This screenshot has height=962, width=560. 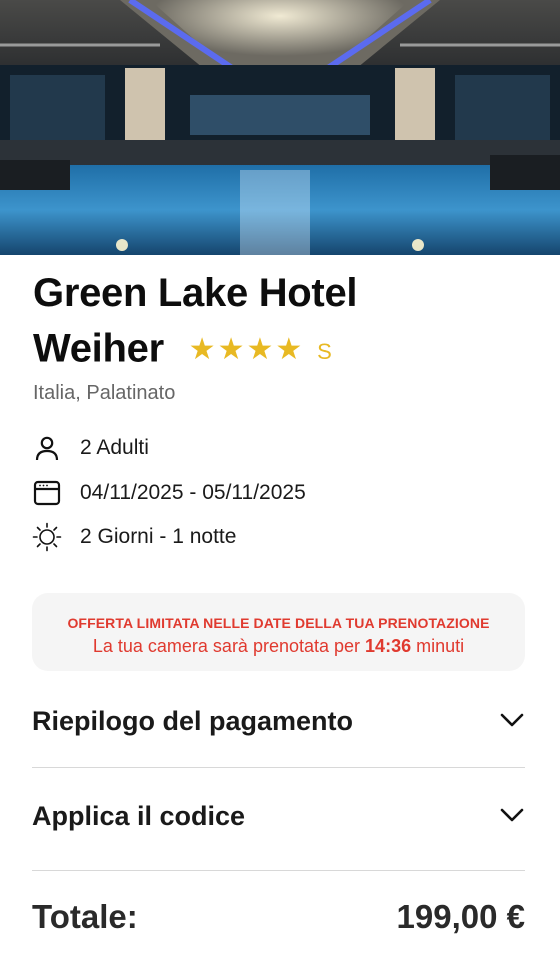 I want to click on hotel-name-line2: Weiher, so click(x=98, y=348).